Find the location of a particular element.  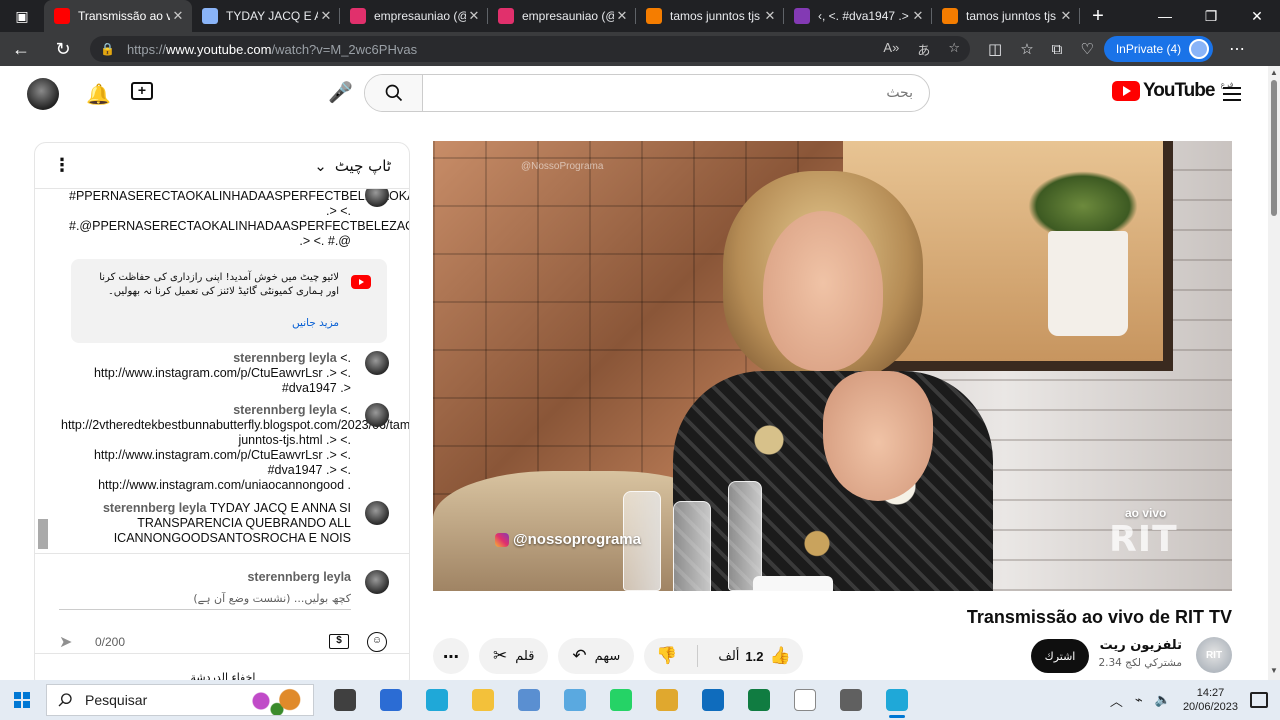

notifications-bell-icon: 🔔 is located at coordinates (98, 94).